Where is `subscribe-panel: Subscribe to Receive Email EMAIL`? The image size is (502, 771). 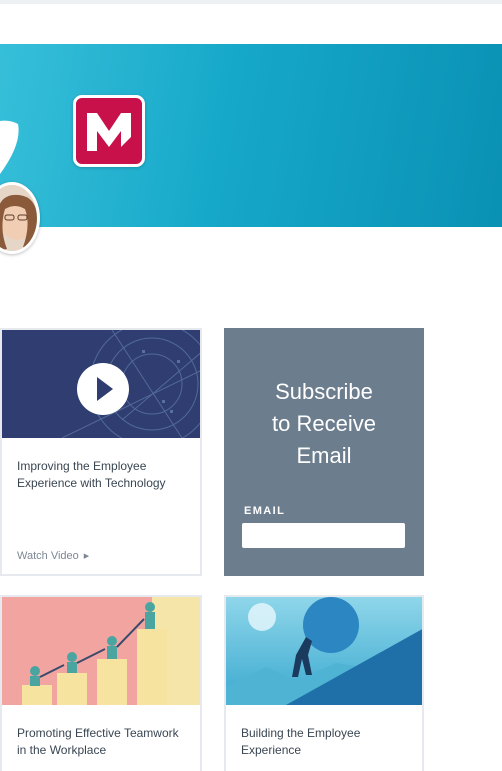 subscribe-panel: Subscribe to Receive Email EMAIL is located at coordinates (324, 452).